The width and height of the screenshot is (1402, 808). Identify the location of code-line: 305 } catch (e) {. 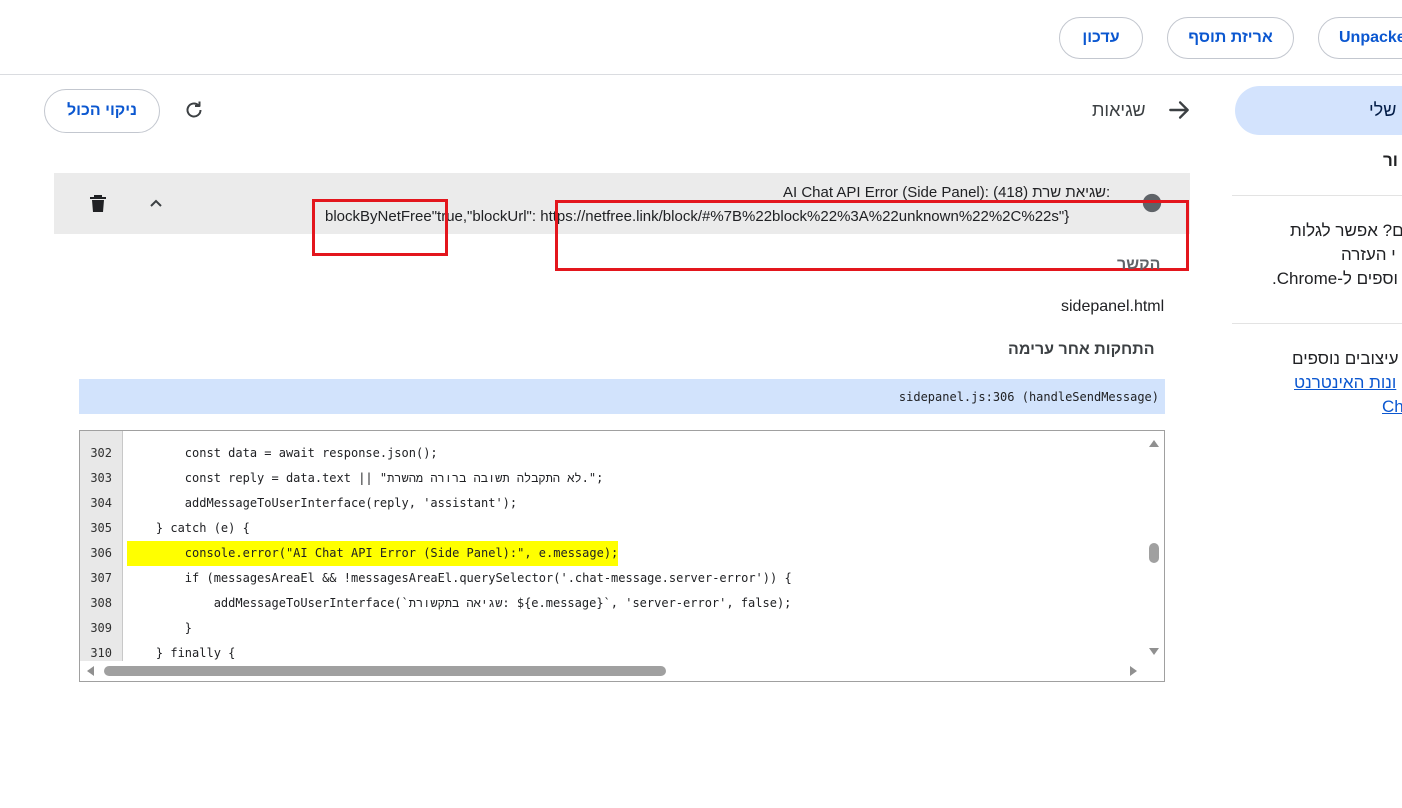
(615, 528).